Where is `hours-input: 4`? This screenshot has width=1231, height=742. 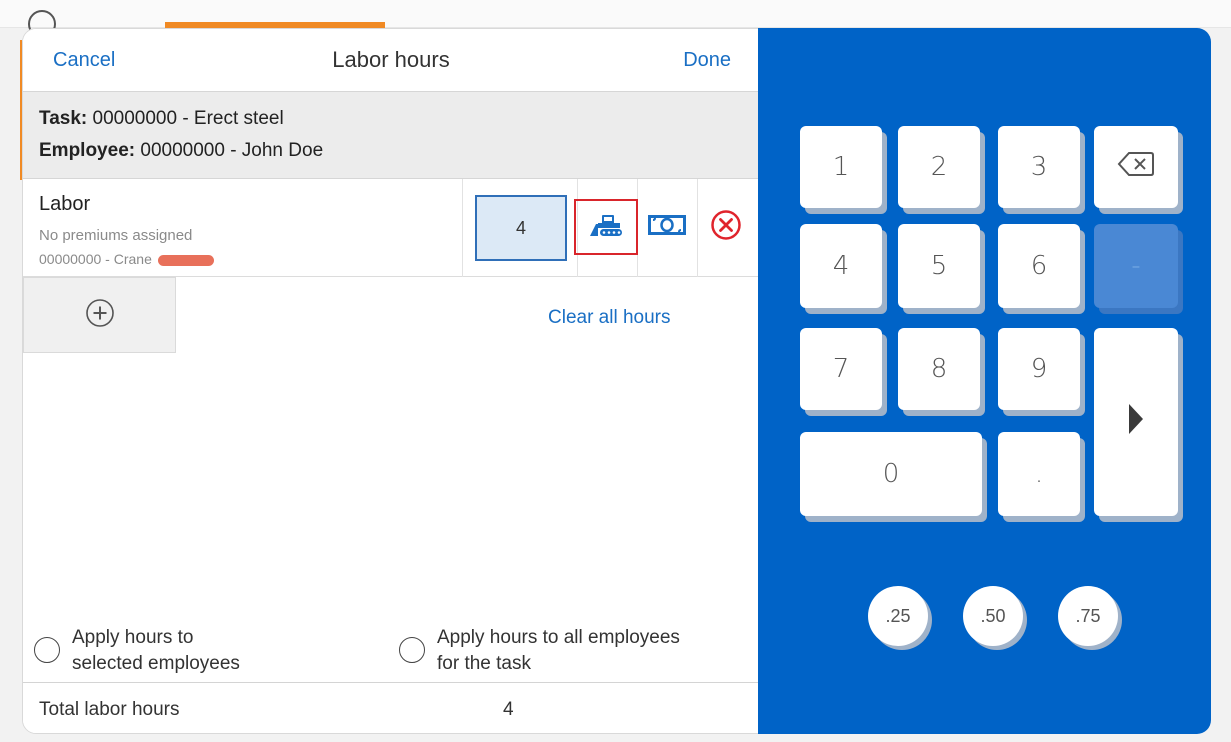
hours-input: 4 is located at coordinates (521, 228).